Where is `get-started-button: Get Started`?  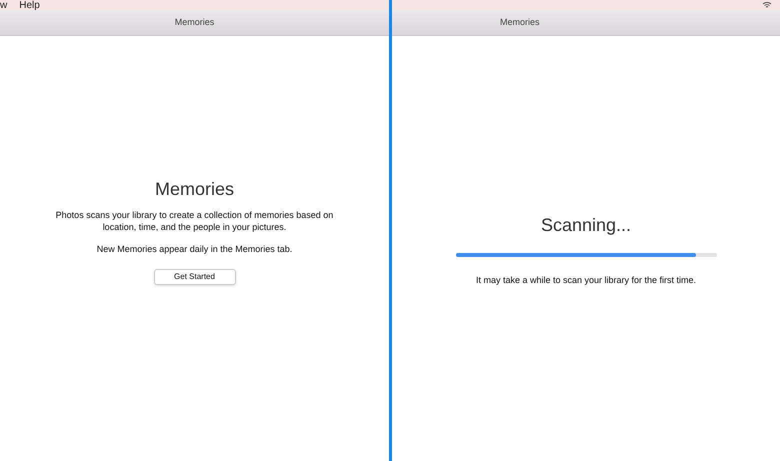 get-started-button: Get Started is located at coordinates (195, 276).